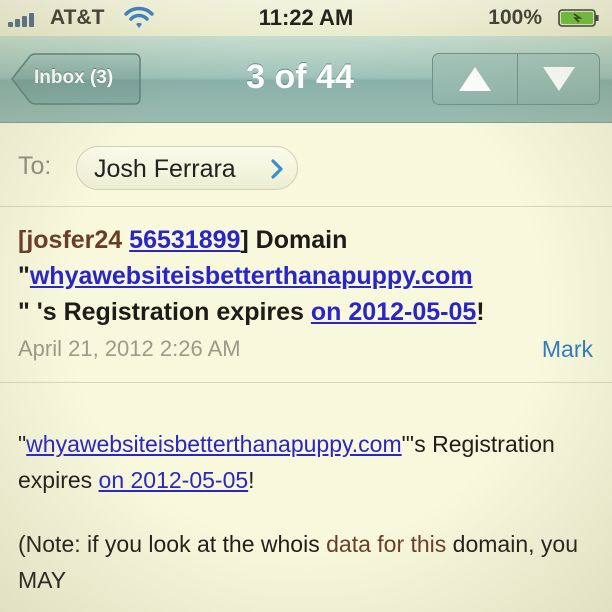 This screenshot has height=612, width=612. I want to click on message-navigation-control, so click(516, 79).